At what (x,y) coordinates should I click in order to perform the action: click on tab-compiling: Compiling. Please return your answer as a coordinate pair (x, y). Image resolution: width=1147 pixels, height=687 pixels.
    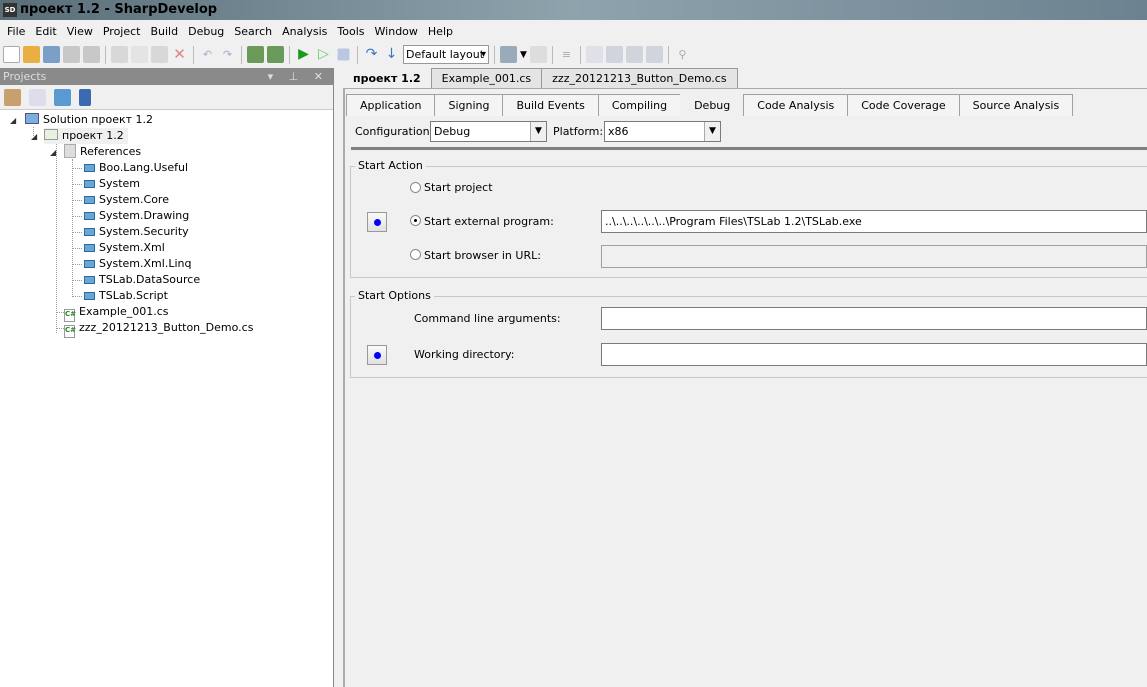
    Looking at the image, I should click on (639, 105).